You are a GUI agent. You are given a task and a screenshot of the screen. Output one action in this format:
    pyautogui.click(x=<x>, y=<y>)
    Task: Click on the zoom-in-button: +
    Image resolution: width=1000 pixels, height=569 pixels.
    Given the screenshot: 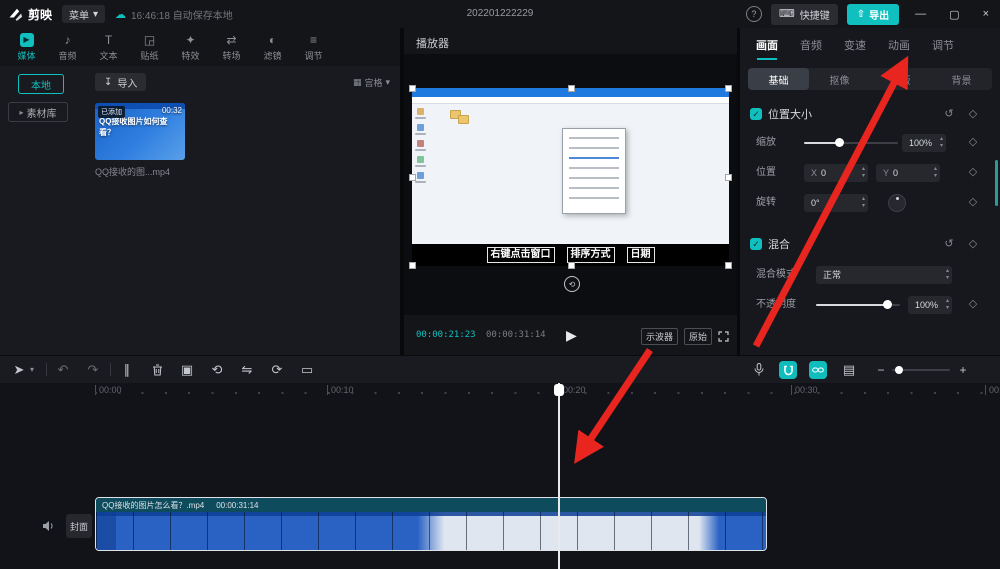 What is the action you would take?
    pyautogui.click(x=963, y=369)
    